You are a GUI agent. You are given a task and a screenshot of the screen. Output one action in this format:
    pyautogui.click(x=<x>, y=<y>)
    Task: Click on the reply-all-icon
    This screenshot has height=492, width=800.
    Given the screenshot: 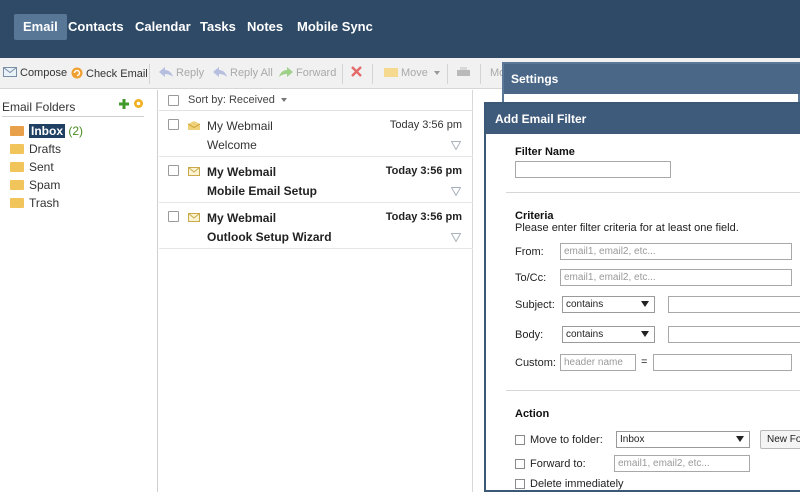 What is the action you would take?
    pyautogui.click(x=220, y=72)
    